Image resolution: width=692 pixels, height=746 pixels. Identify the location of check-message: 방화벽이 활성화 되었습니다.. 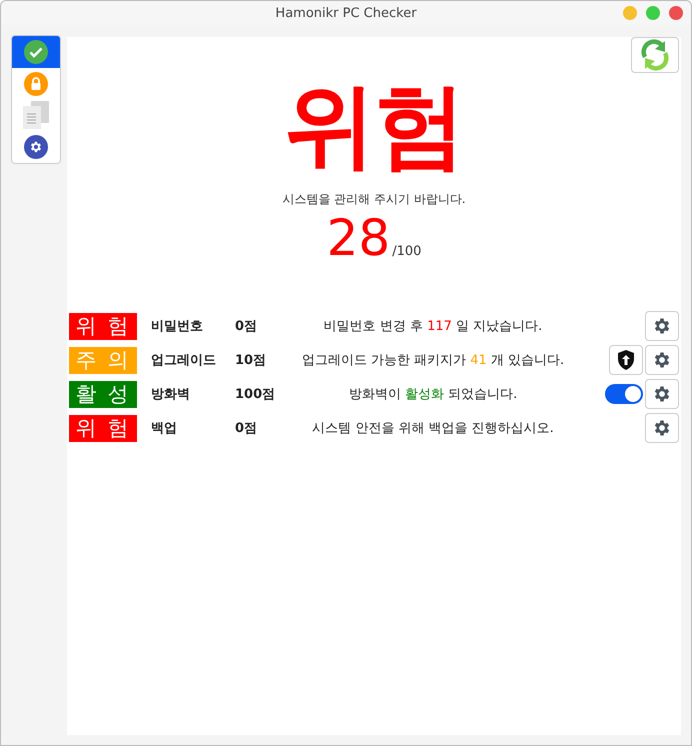
(433, 394).